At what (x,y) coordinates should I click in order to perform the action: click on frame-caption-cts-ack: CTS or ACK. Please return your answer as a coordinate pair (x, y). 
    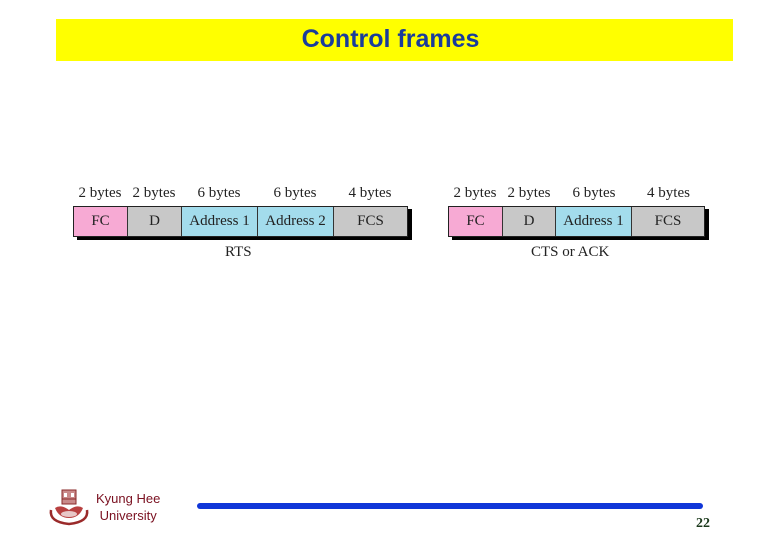
    Looking at the image, I should click on (570, 252).